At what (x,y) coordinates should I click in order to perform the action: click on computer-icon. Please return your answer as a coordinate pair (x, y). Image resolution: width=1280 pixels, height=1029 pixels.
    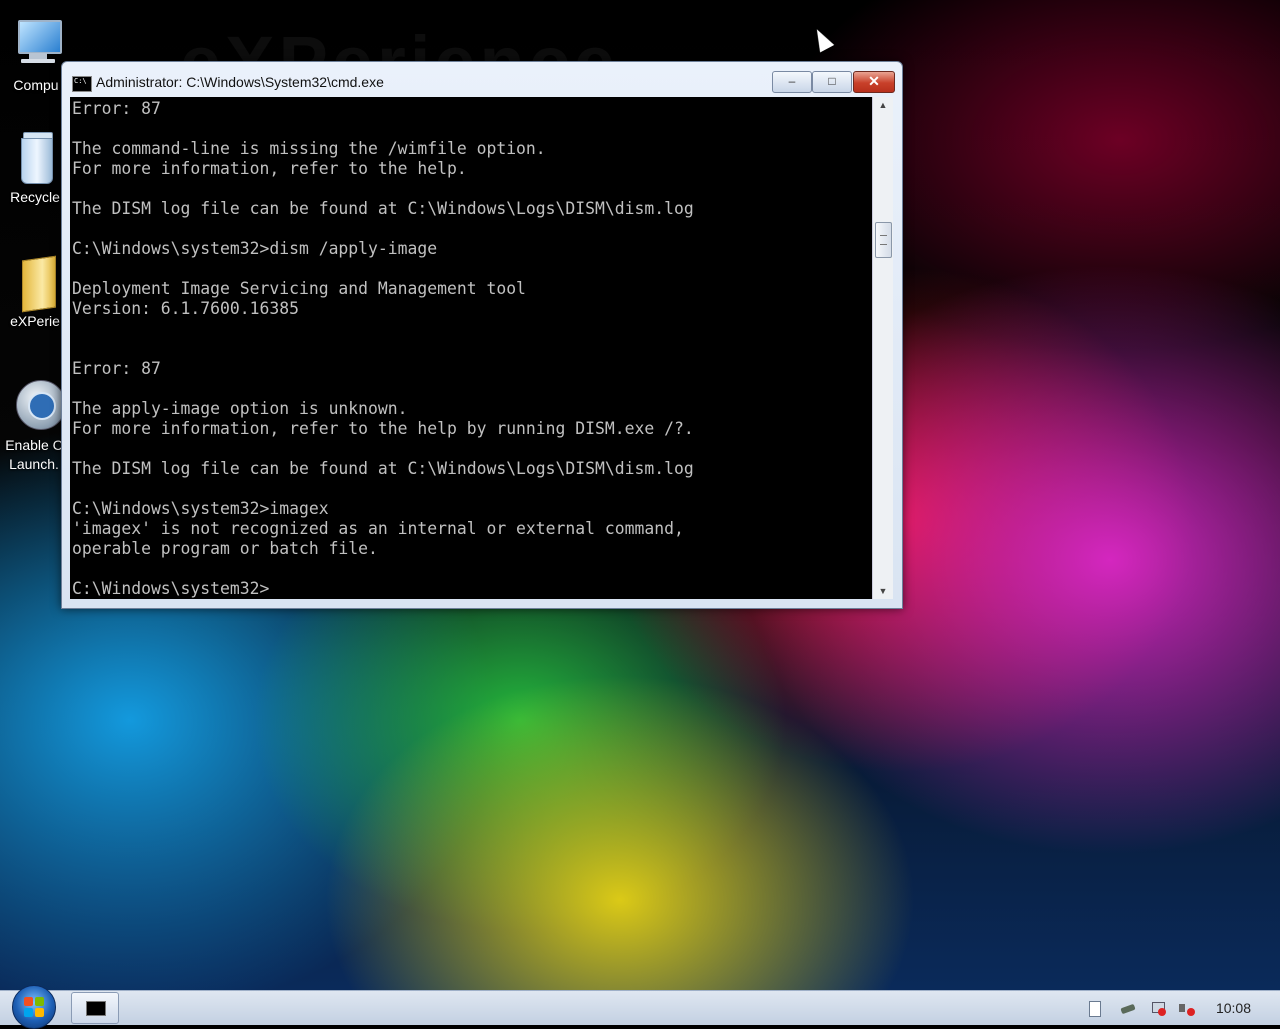
    Looking at the image, I should click on (36, 45).